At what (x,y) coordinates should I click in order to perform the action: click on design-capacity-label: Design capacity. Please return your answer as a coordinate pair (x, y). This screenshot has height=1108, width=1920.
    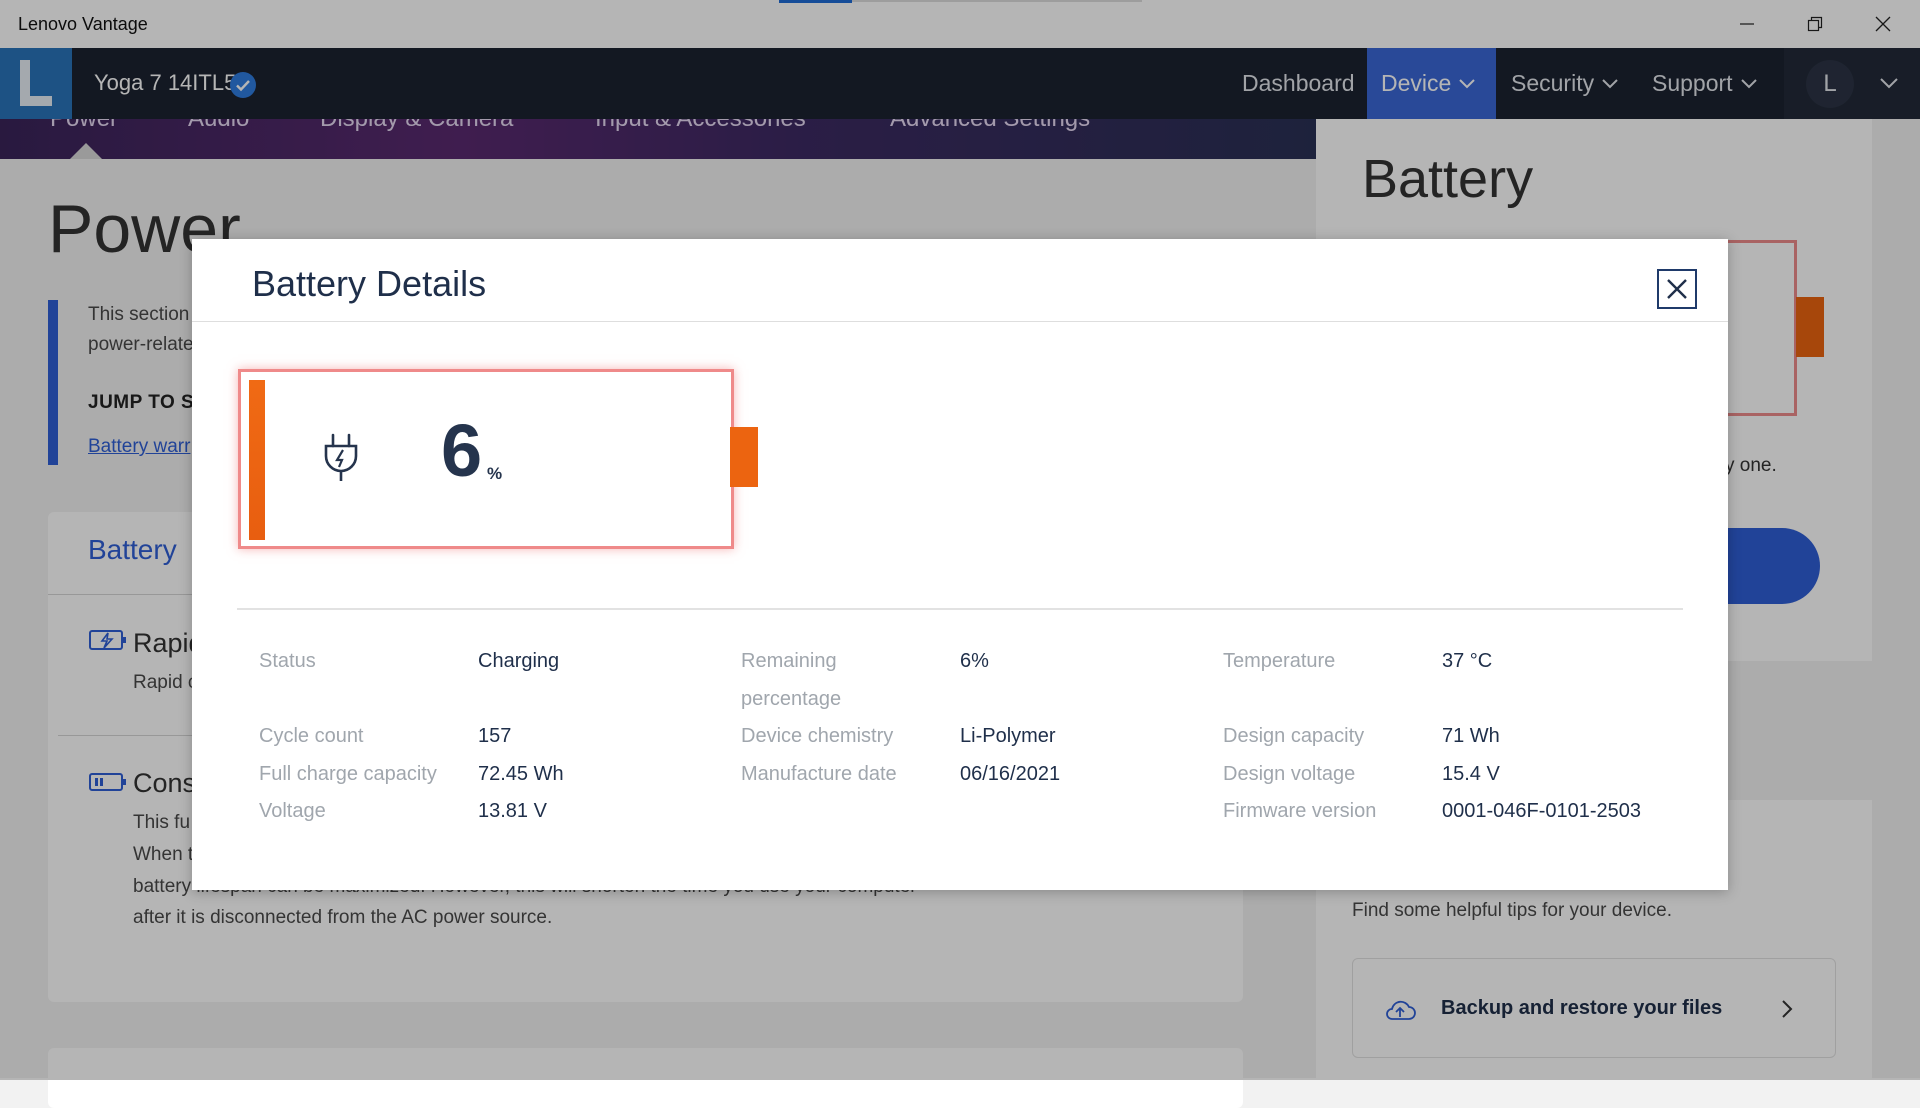
    Looking at the image, I should click on (1294, 736).